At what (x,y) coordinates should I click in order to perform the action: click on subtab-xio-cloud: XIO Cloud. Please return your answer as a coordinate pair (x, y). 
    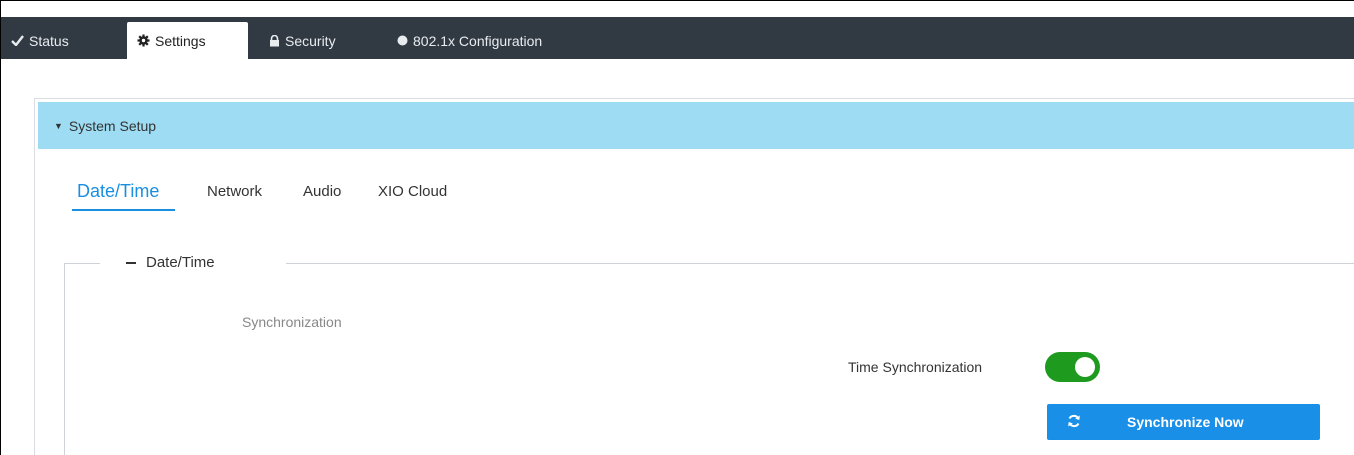
    Looking at the image, I should click on (412, 191).